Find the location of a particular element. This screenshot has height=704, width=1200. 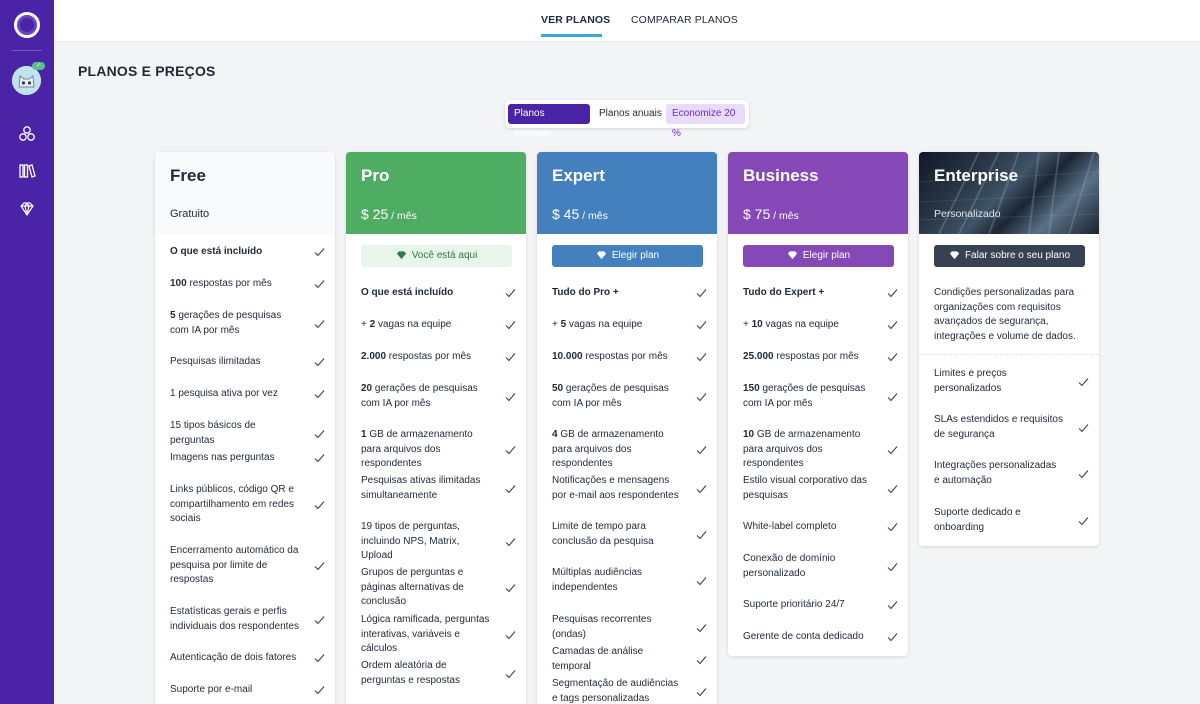

button-label: Elegir plan is located at coordinates (635, 255).